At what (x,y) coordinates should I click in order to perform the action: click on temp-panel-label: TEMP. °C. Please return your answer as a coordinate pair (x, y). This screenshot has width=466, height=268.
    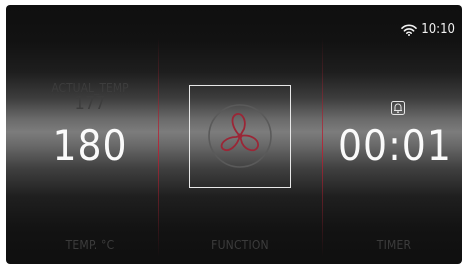
    Looking at the image, I should click on (90, 245).